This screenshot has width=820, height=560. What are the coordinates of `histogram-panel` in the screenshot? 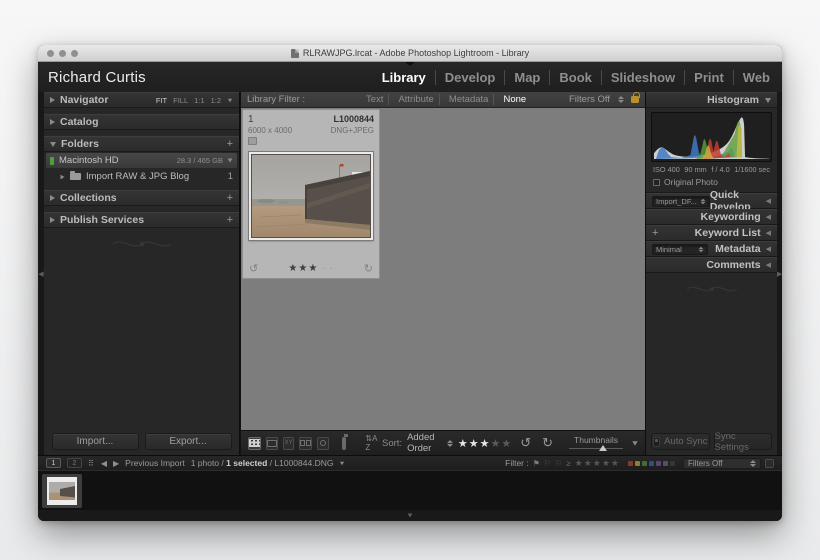 It's located at (711, 137).